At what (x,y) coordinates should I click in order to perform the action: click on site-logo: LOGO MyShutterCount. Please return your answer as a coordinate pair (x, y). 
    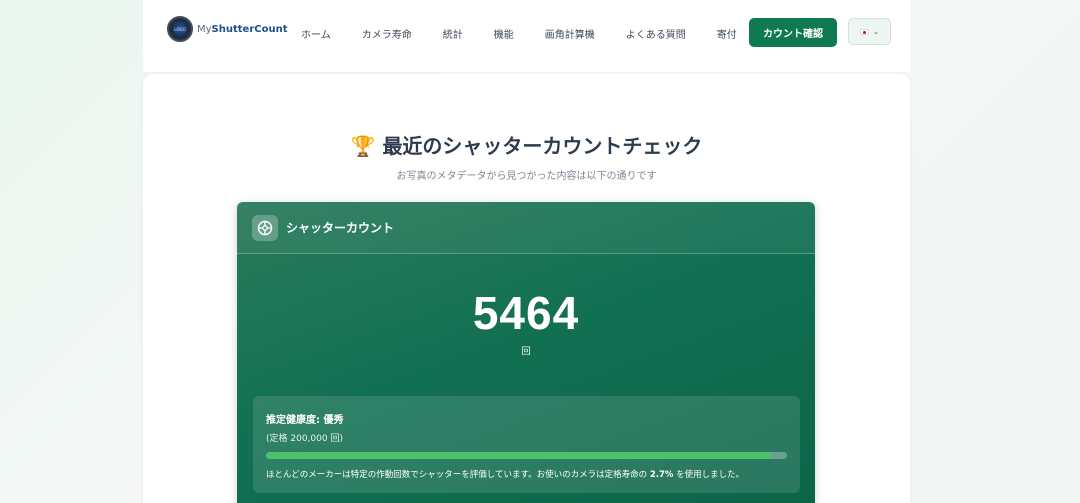
    Looking at the image, I should click on (227, 29).